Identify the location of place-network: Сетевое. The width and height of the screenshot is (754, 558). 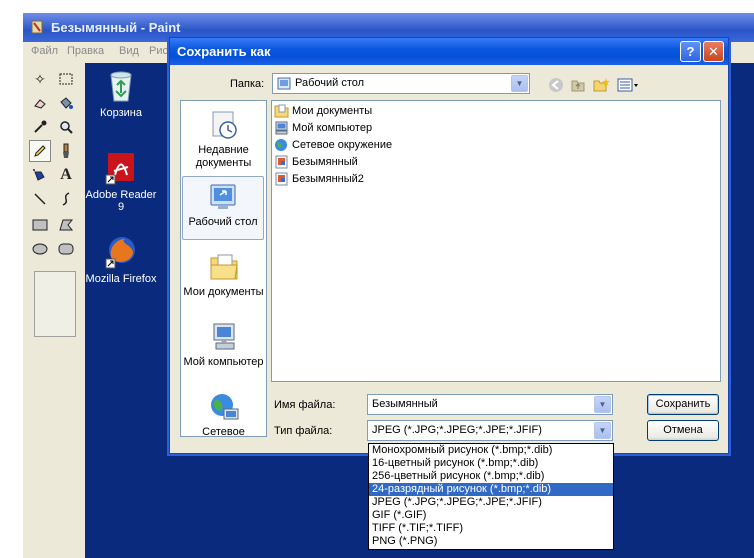
(223, 415).